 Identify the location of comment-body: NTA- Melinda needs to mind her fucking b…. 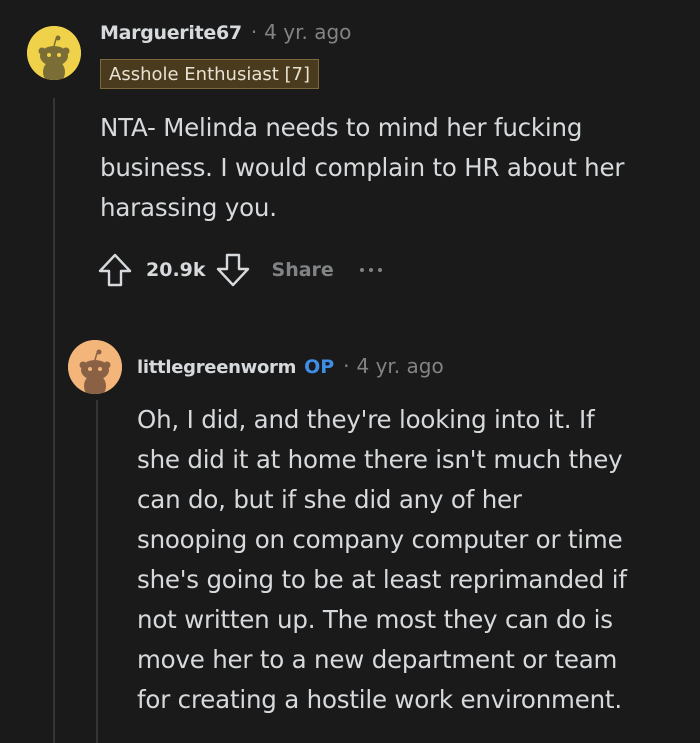
(362, 167).